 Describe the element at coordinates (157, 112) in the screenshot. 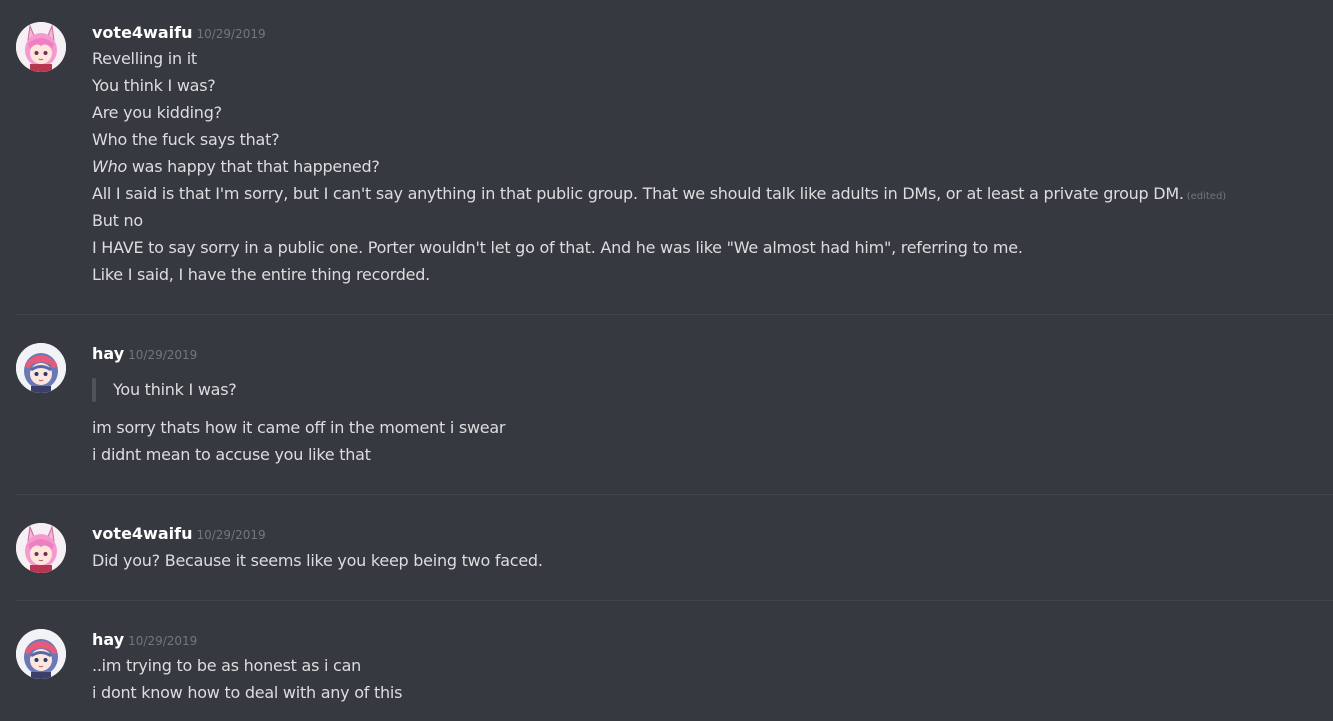

I see `message-text: Are you kidding?` at that location.